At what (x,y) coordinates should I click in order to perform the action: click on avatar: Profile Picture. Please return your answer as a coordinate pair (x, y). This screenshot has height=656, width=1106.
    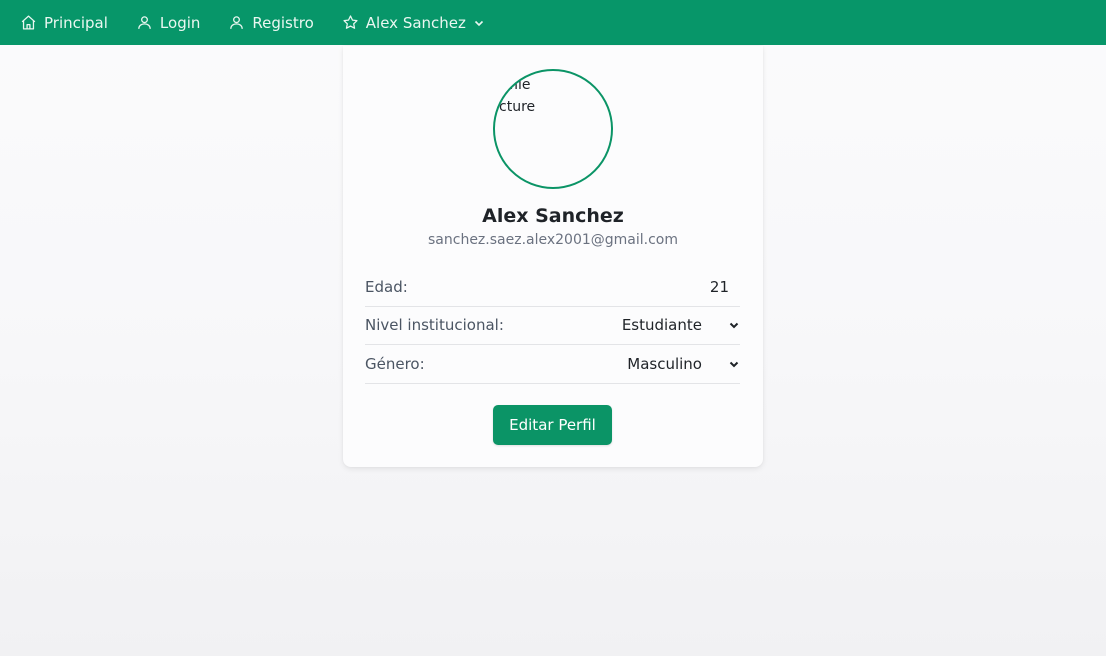
    Looking at the image, I should click on (553, 129).